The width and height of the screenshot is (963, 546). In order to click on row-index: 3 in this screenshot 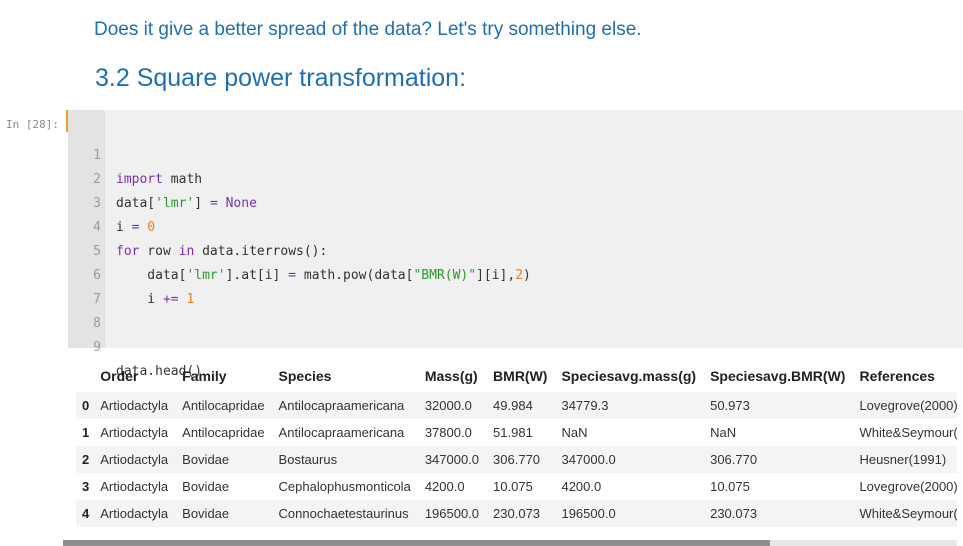, I will do `click(86, 486)`.